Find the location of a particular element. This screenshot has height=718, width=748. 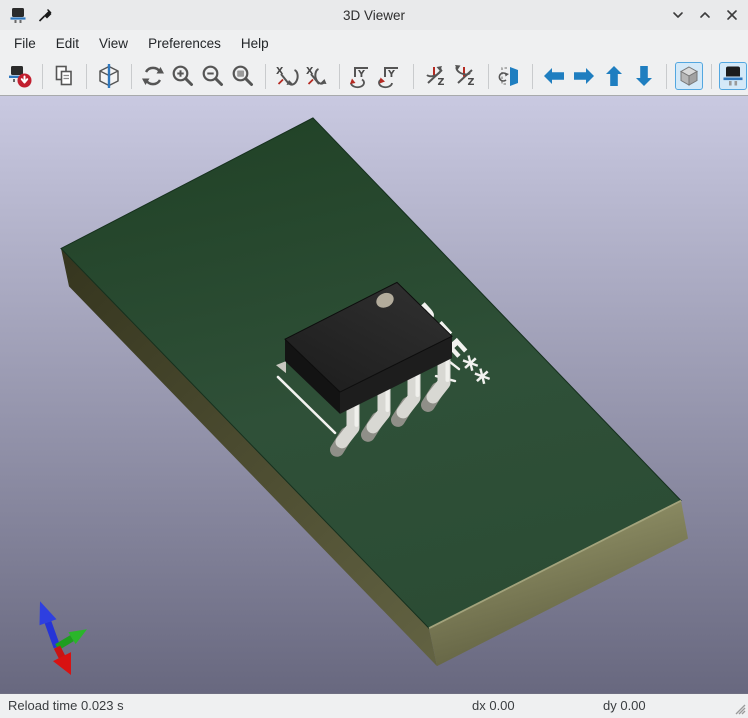

window-title: 3D Viewer is located at coordinates (374, 15).